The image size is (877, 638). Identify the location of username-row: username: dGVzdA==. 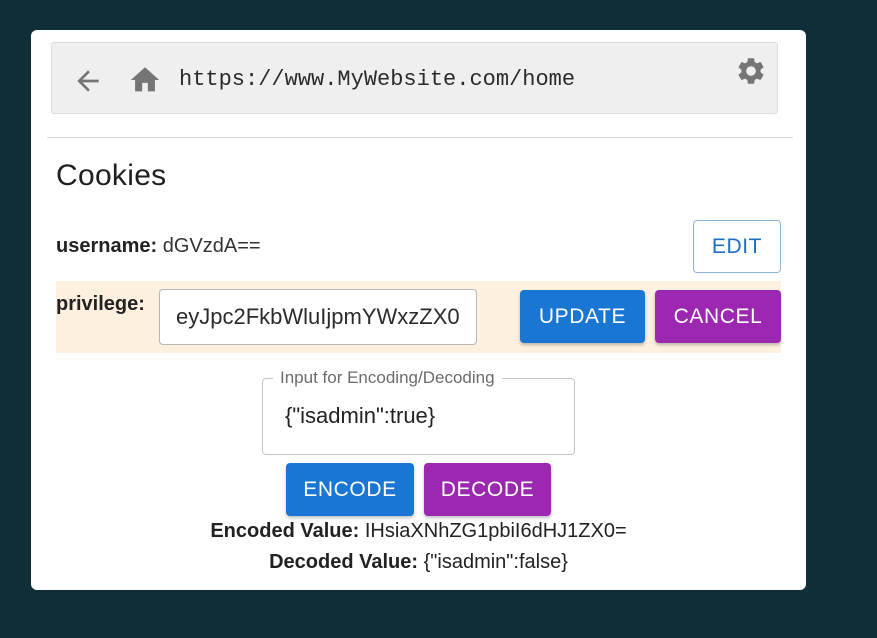
(158, 246).